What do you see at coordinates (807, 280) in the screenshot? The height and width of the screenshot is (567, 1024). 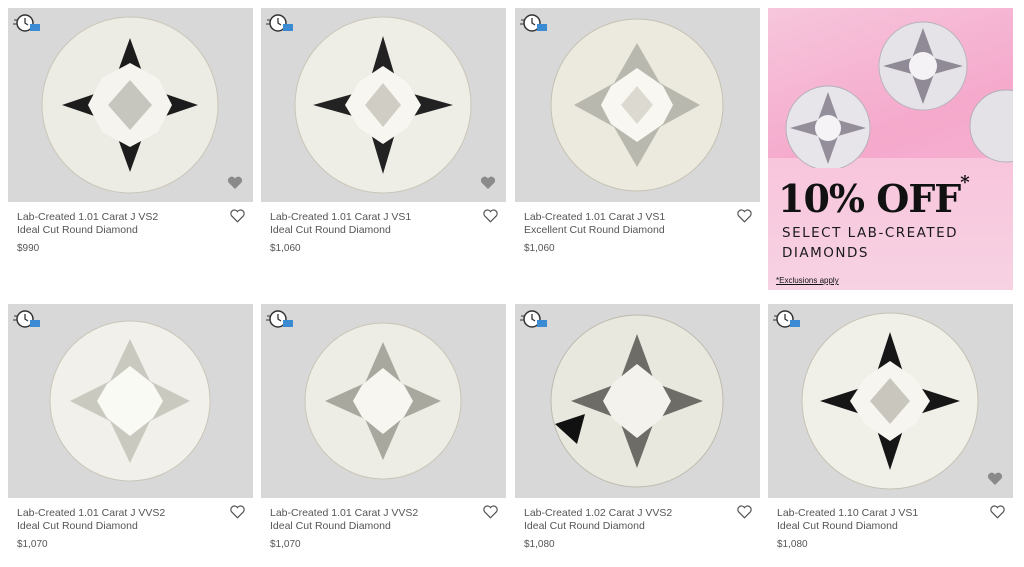 I see `promo-fine-print: *Exclusions apply` at bounding box center [807, 280].